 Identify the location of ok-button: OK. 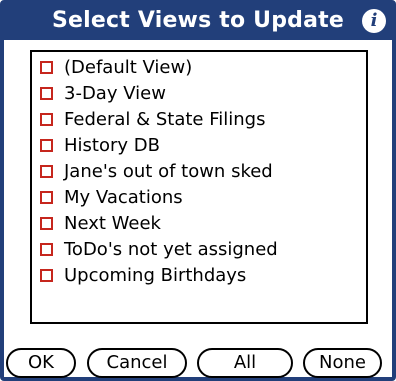
(41, 363).